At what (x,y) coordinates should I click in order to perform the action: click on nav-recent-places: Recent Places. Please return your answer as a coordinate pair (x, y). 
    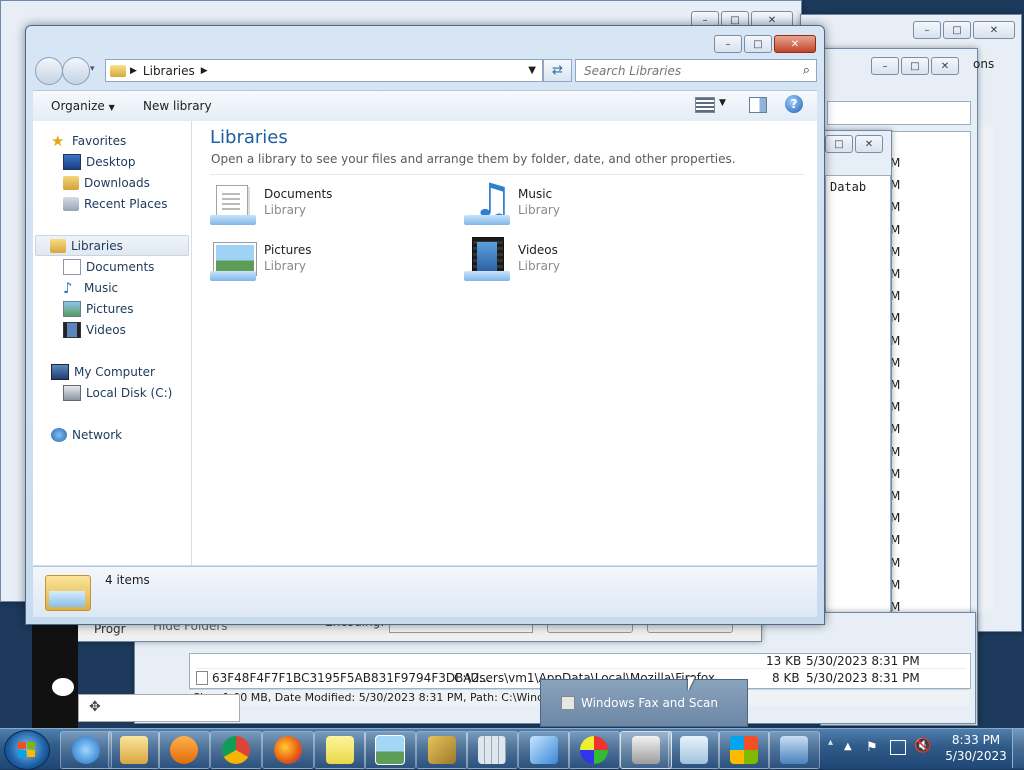
    Looking at the image, I should click on (115, 203).